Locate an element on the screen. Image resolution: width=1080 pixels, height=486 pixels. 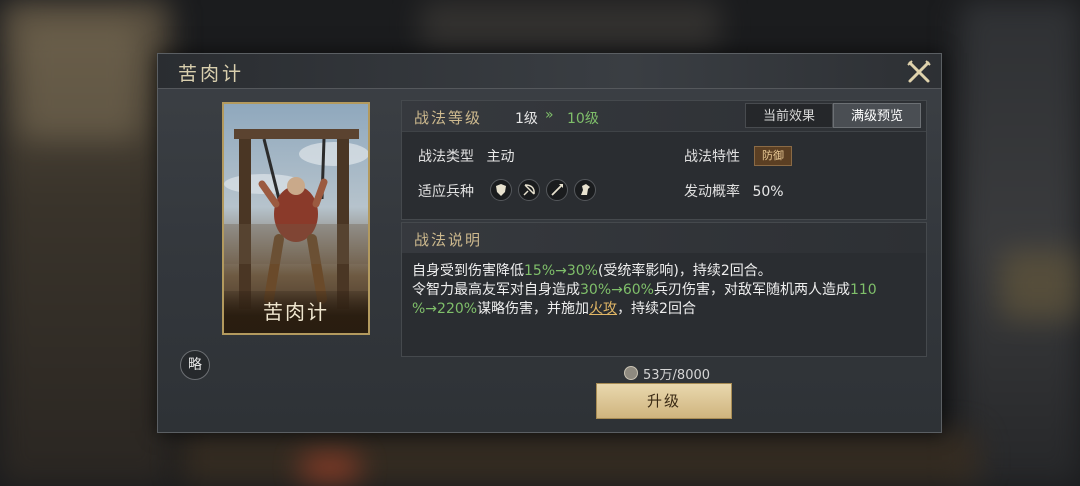
tactic-trait-row: 战法特性 is located at coordinates (712, 156).